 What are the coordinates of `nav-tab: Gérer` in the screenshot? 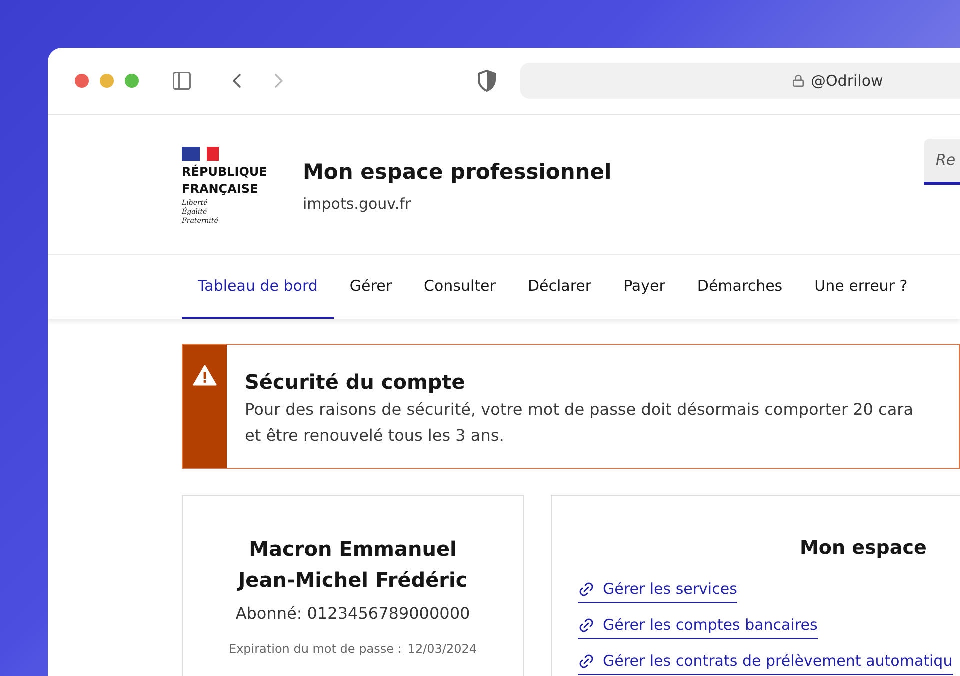 It's located at (371, 287).